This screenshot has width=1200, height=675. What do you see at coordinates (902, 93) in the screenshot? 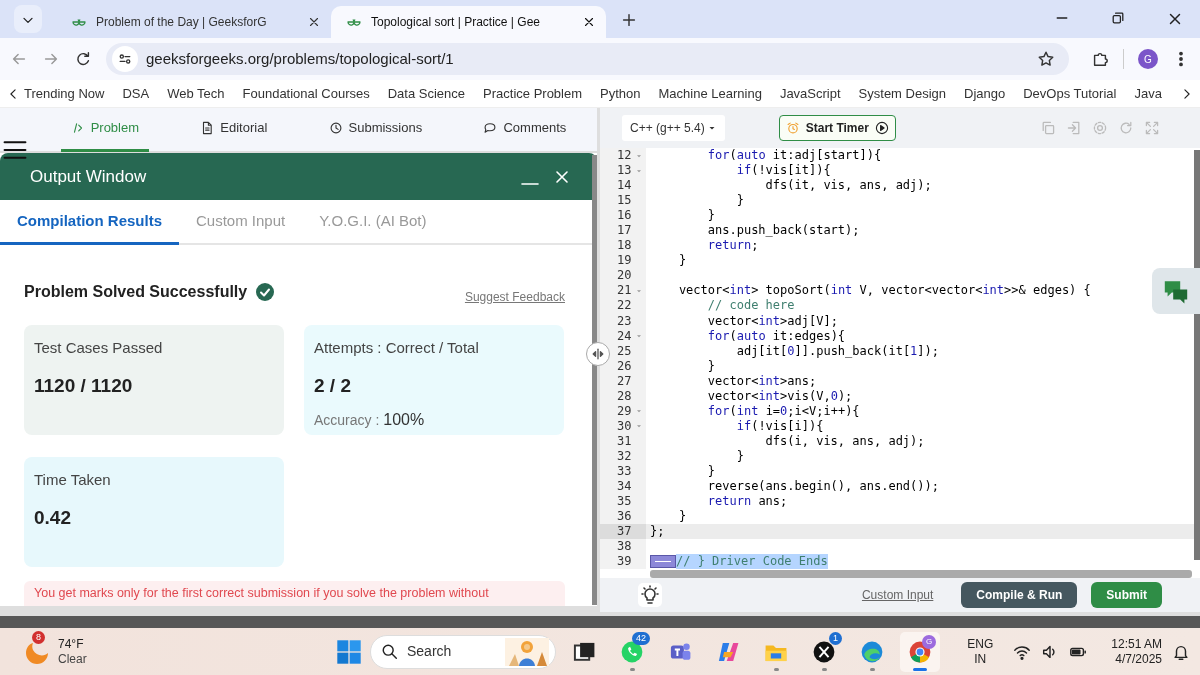
I see `nav-link: System Design` at bounding box center [902, 93].